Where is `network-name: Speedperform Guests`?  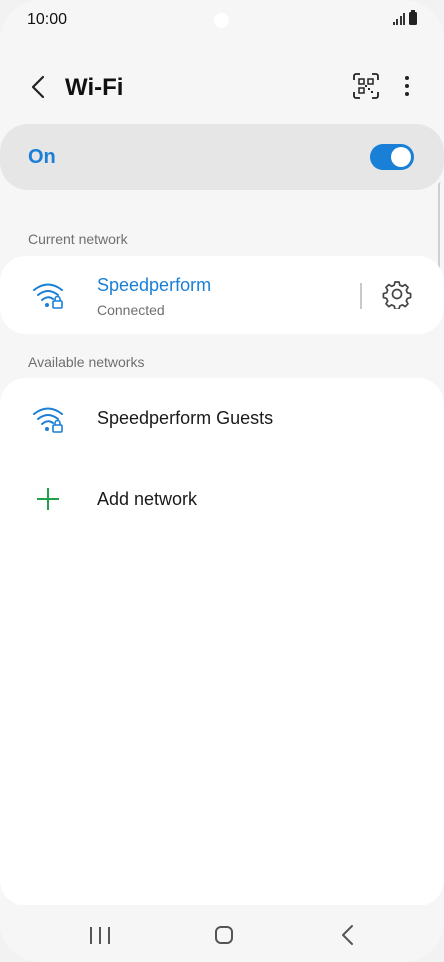 network-name: Speedperform Guests is located at coordinates (185, 418).